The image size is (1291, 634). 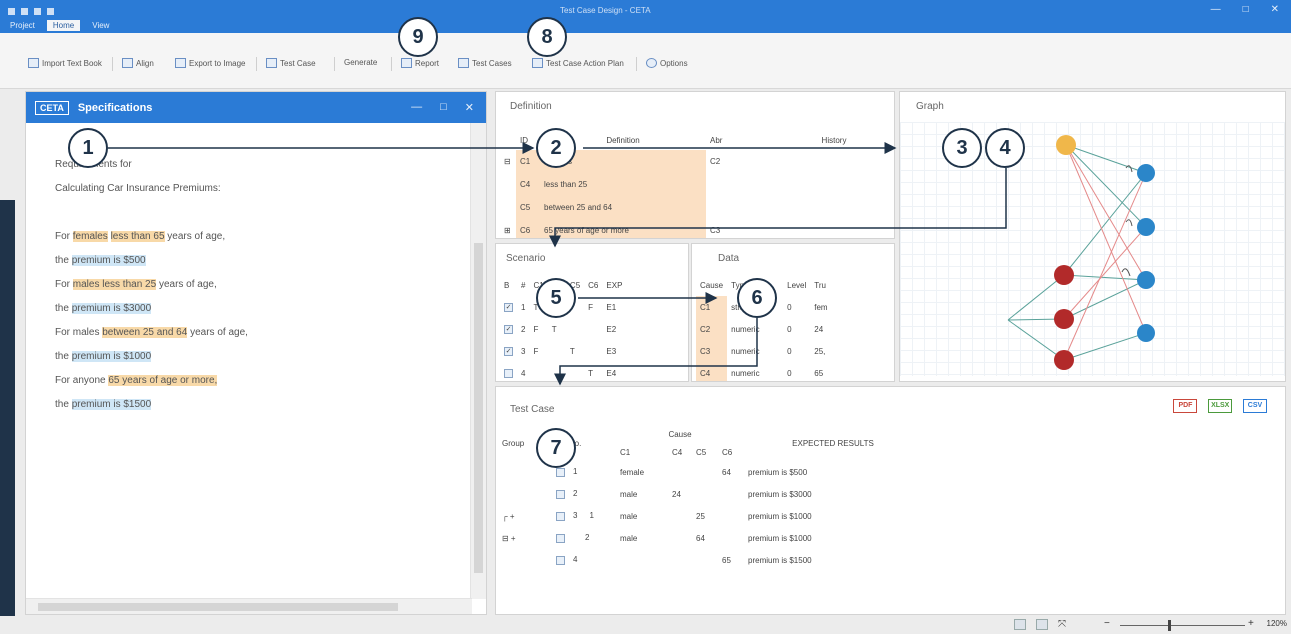 What do you see at coordinates (1005, 148) in the screenshot?
I see `callout-badge-4: 4` at bounding box center [1005, 148].